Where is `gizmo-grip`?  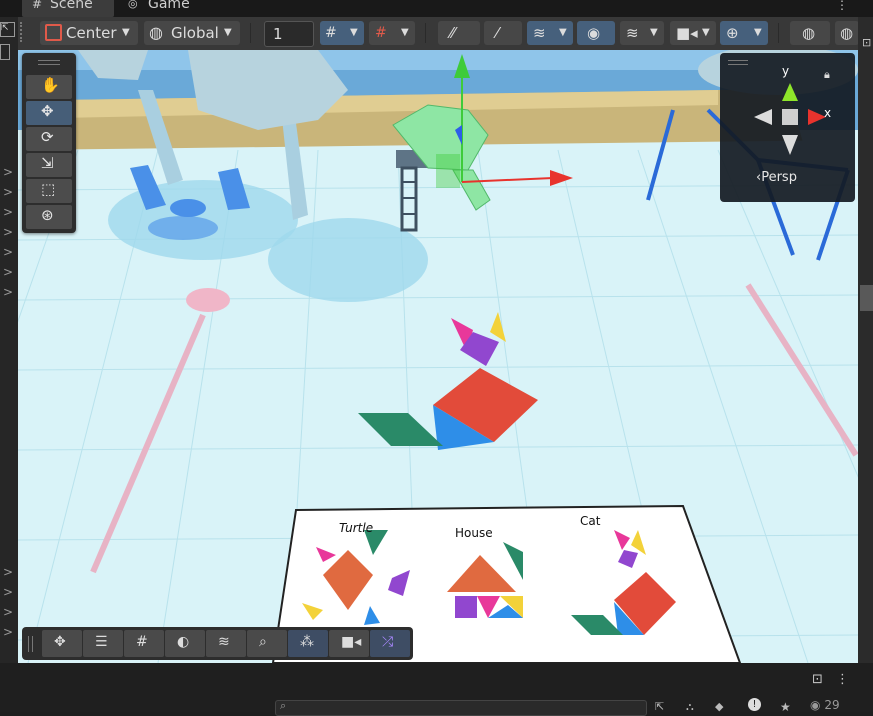 gizmo-grip is located at coordinates (738, 62).